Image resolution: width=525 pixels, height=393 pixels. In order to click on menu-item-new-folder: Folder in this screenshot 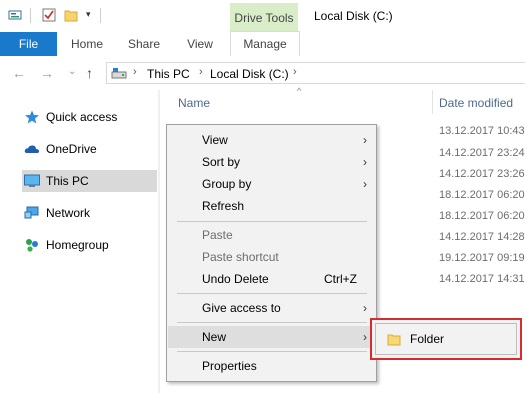, I will do `click(446, 339)`.